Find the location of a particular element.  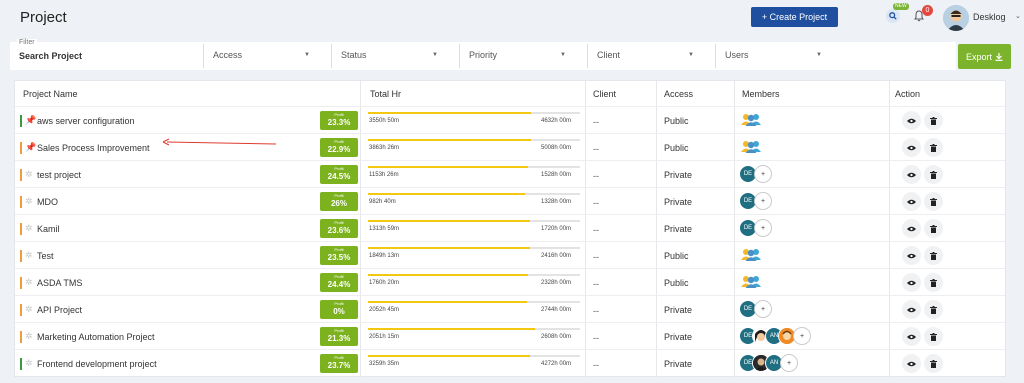

user-avatar is located at coordinates (956, 18).